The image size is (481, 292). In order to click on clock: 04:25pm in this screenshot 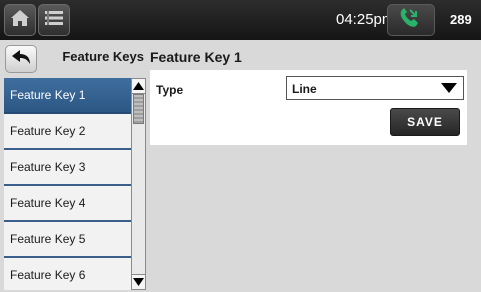, I will do `click(365, 19)`.